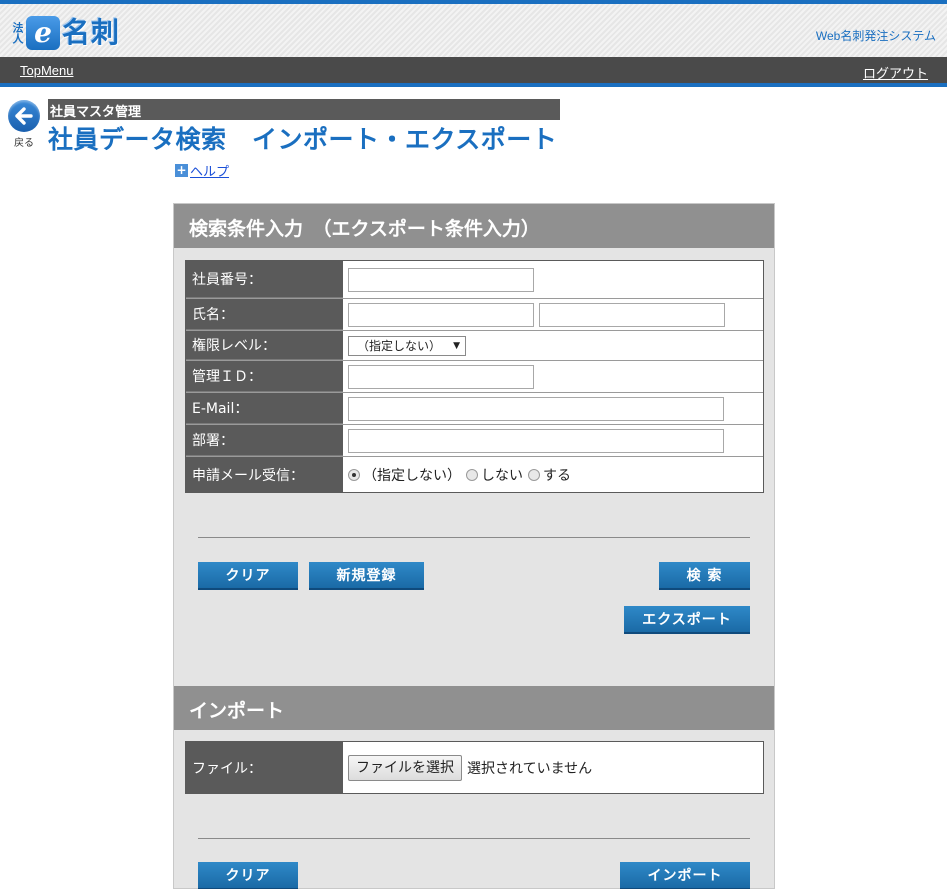  I want to click on clear-button: クリア, so click(248, 576).